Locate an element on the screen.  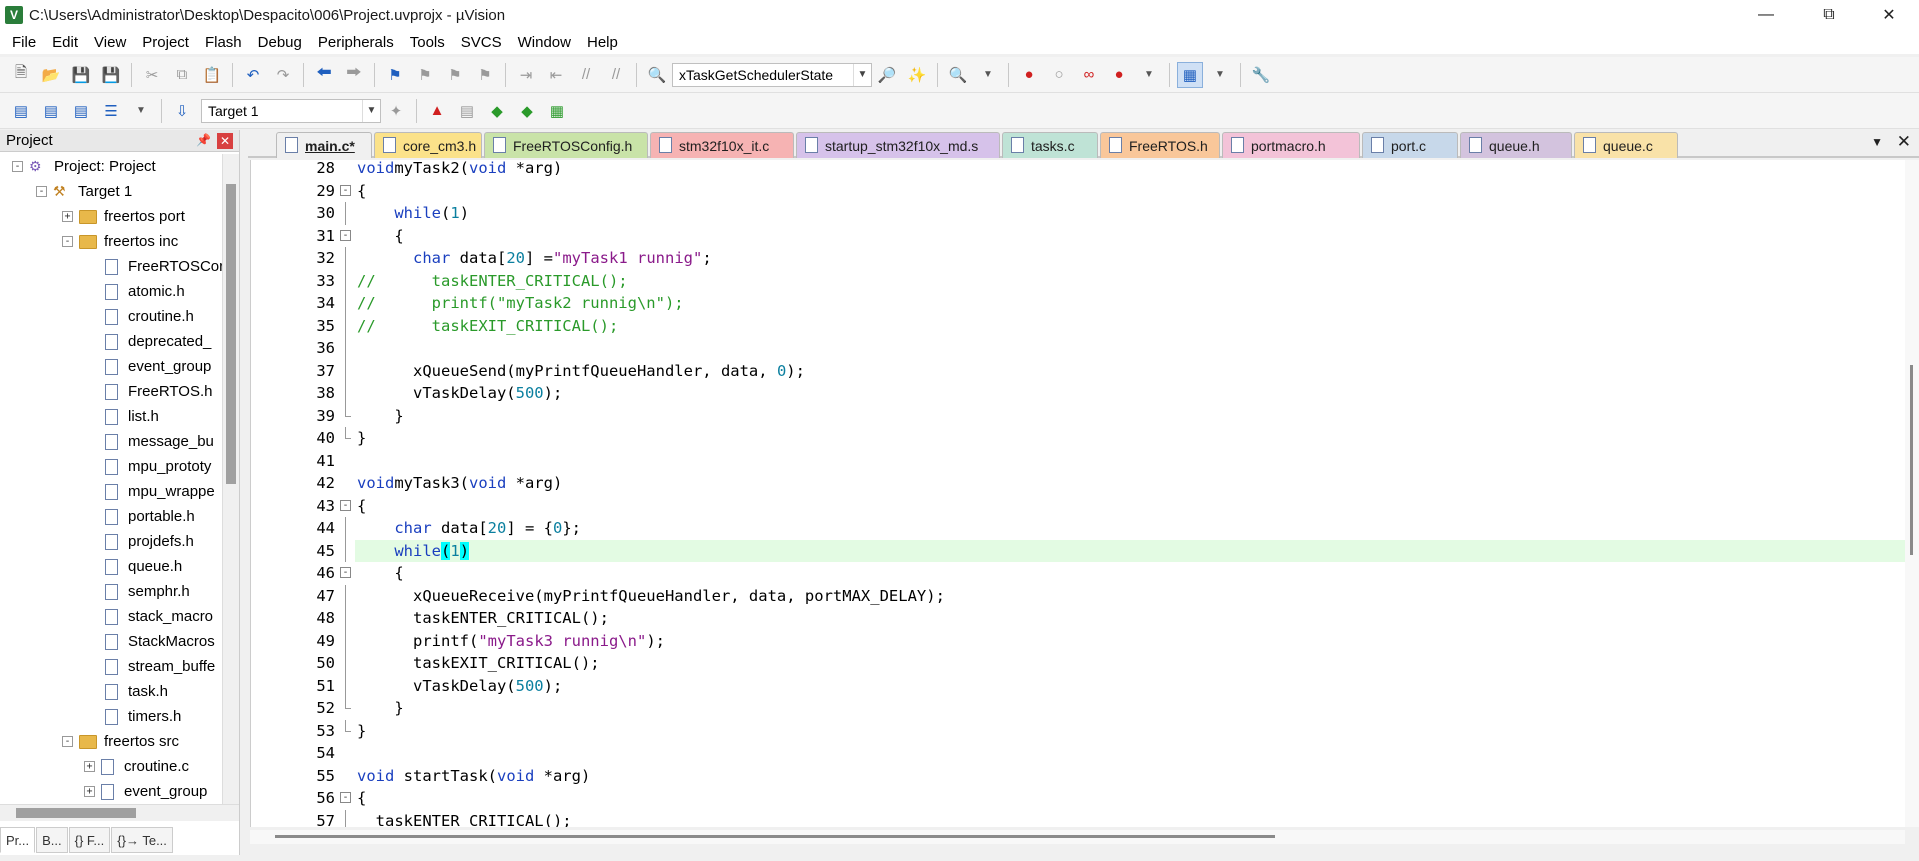
code-line: 39 } is located at coordinates (1078, 416).